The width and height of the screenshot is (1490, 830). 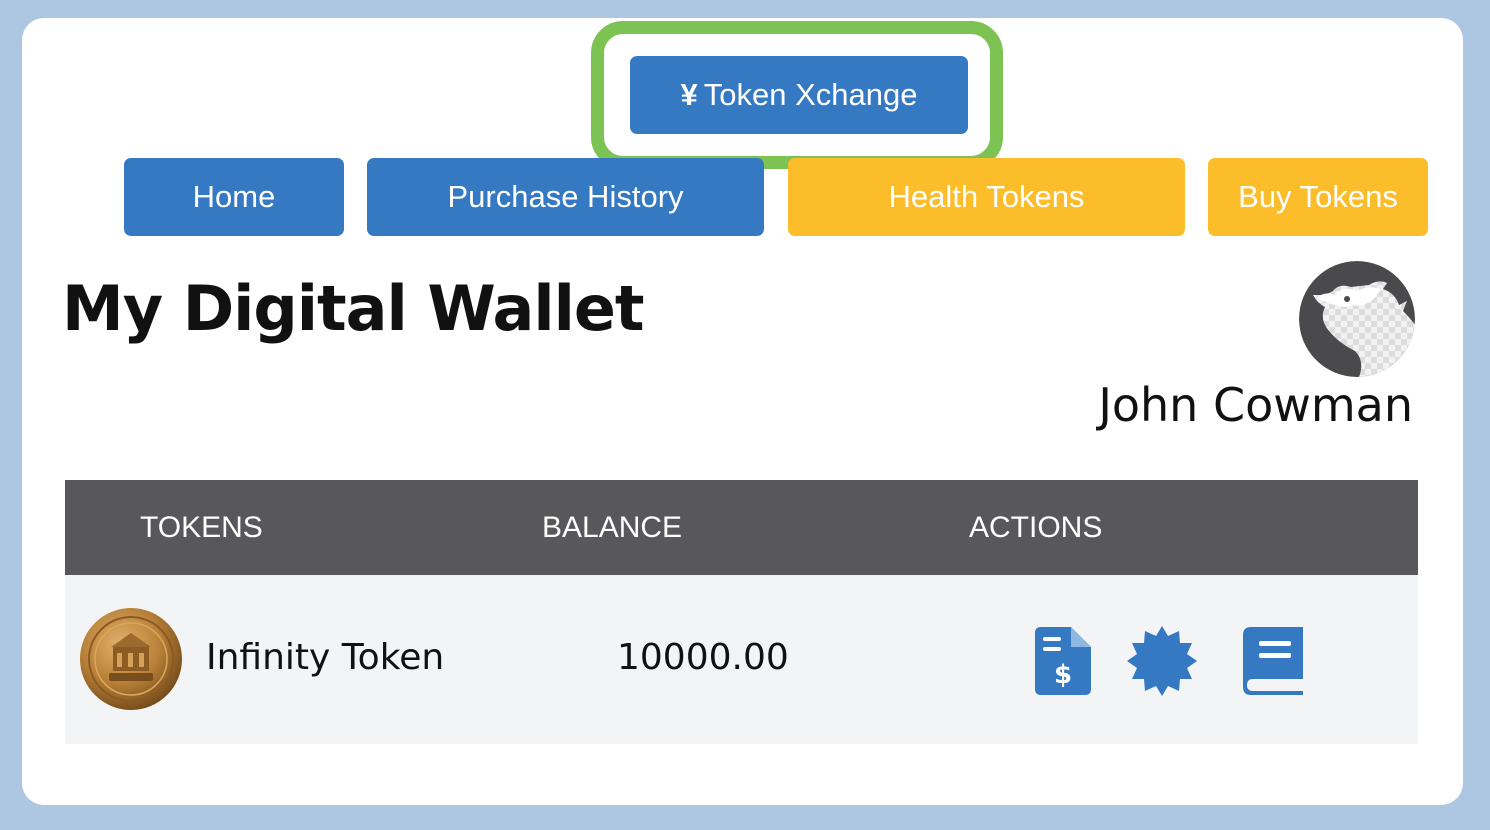 What do you see at coordinates (565, 197) in the screenshot?
I see `nav-purchase-history-button: Purchase History` at bounding box center [565, 197].